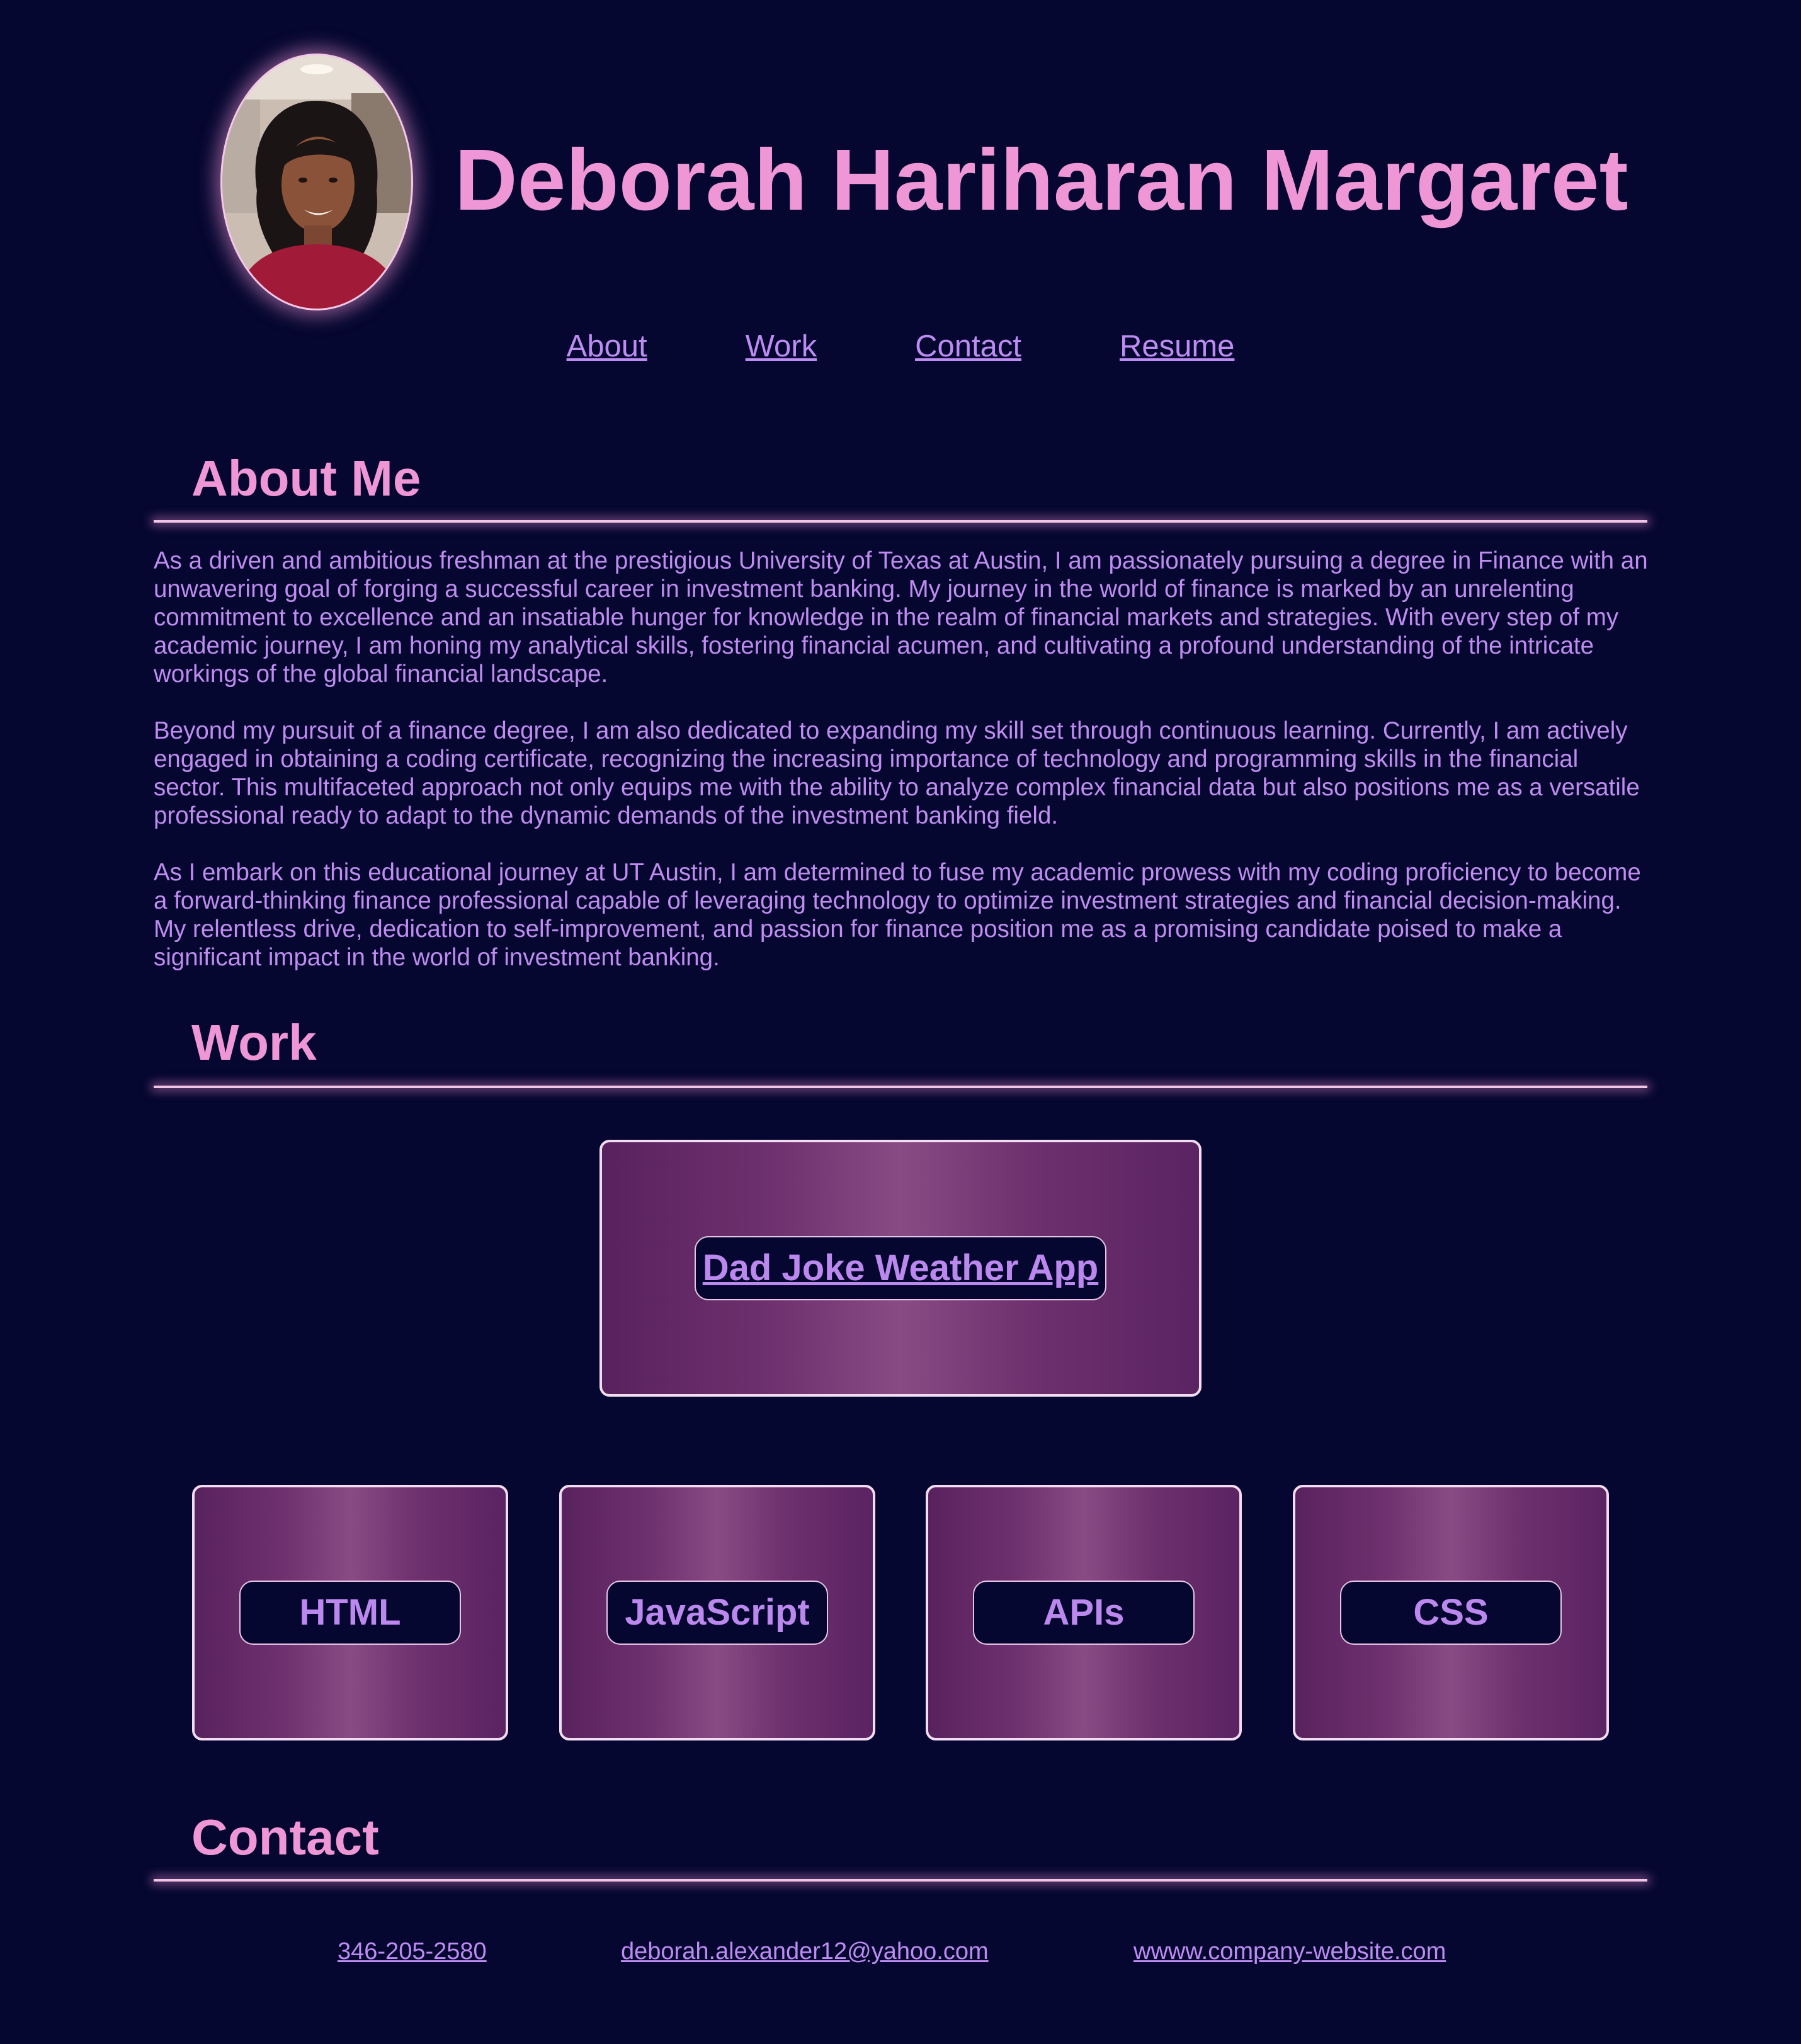  Describe the element at coordinates (901, 1087) in the screenshot. I see `work-divider` at that location.